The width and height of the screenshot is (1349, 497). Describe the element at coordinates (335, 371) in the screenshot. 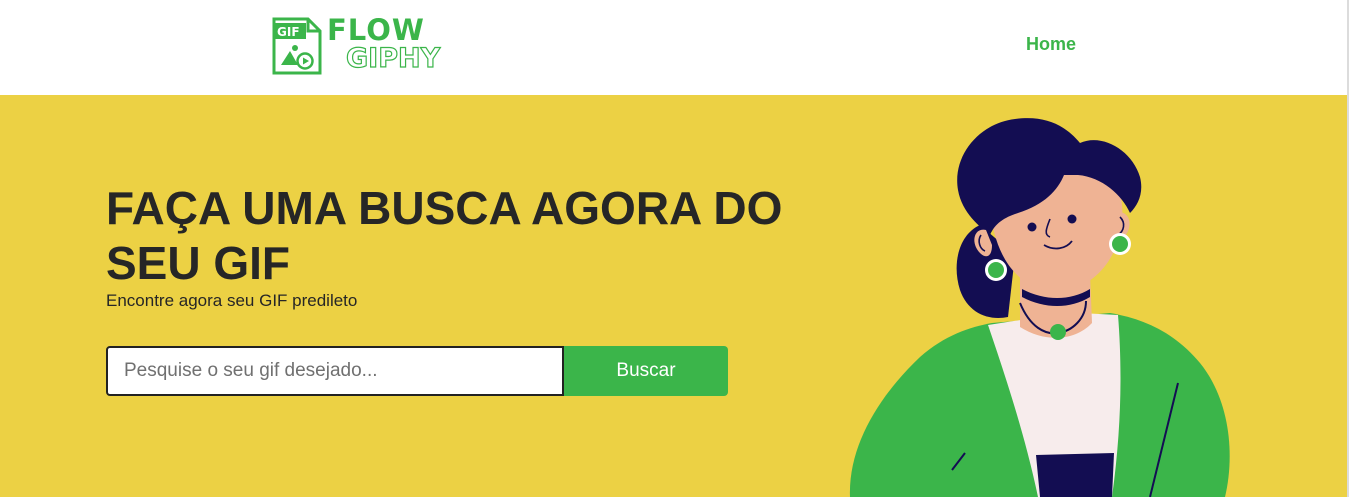

I see `search-input` at that location.